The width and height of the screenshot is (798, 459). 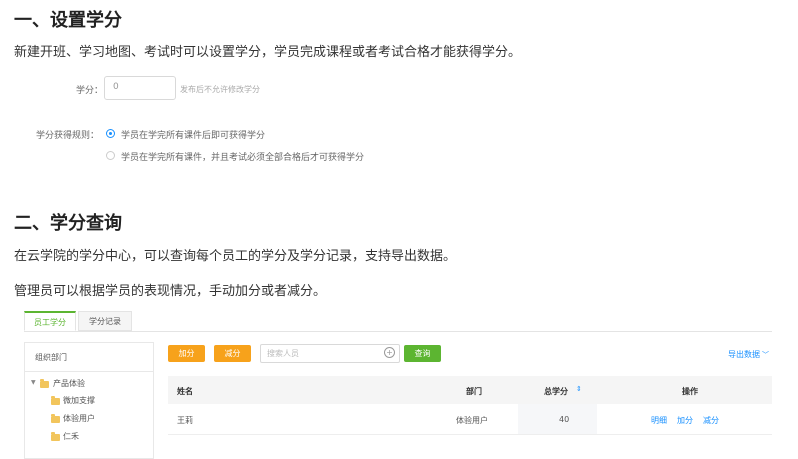 I want to click on section2-title: 二、学分查询, so click(x=68, y=223).